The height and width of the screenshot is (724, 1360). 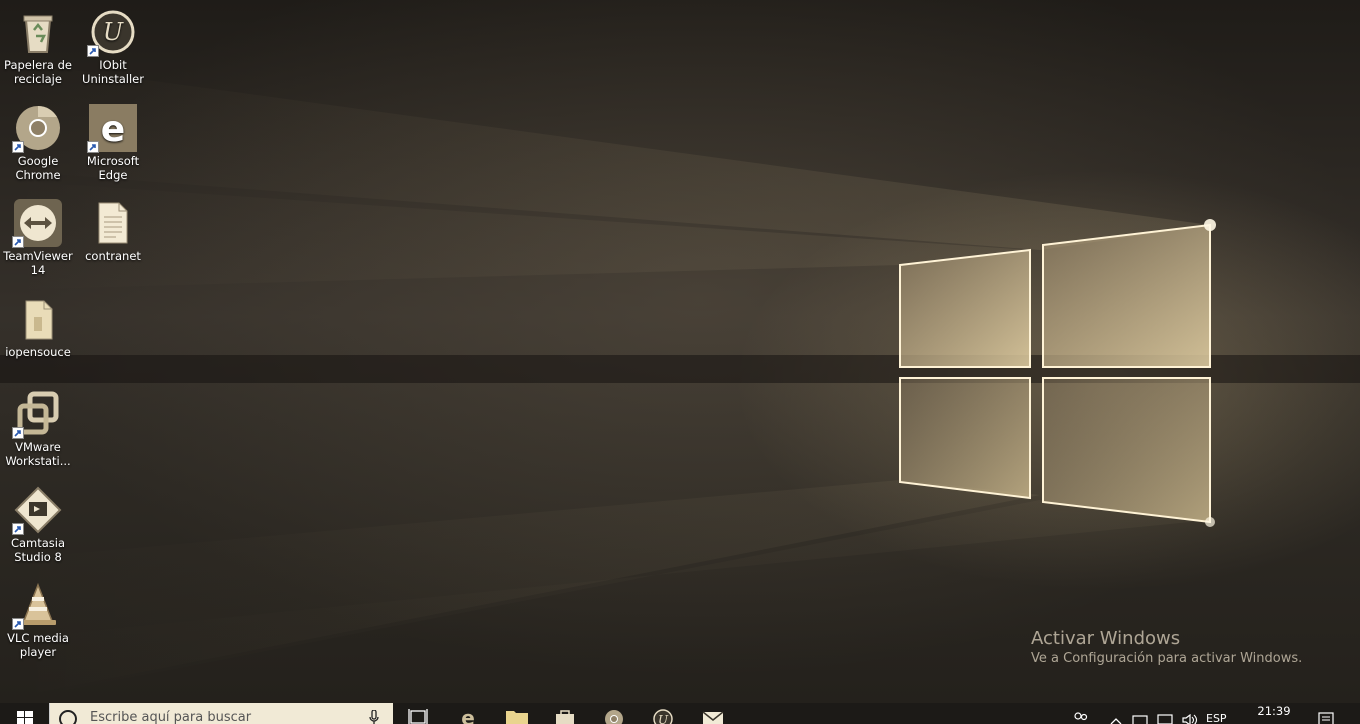 I want to click on teamviewer-icon, so click(x=37, y=223).